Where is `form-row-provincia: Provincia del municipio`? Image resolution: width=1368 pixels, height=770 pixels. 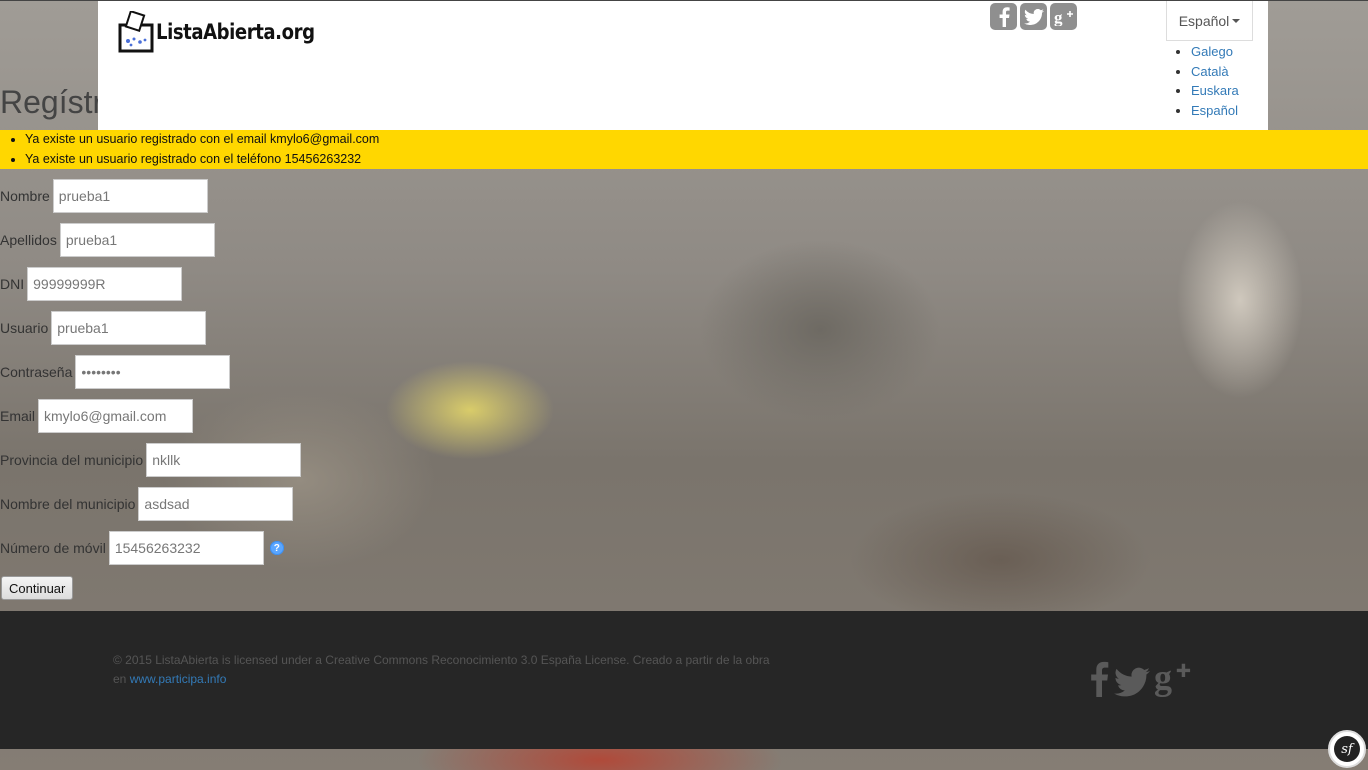 form-row-provincia: Provincia del municipio is located at coordinates (151, 460).